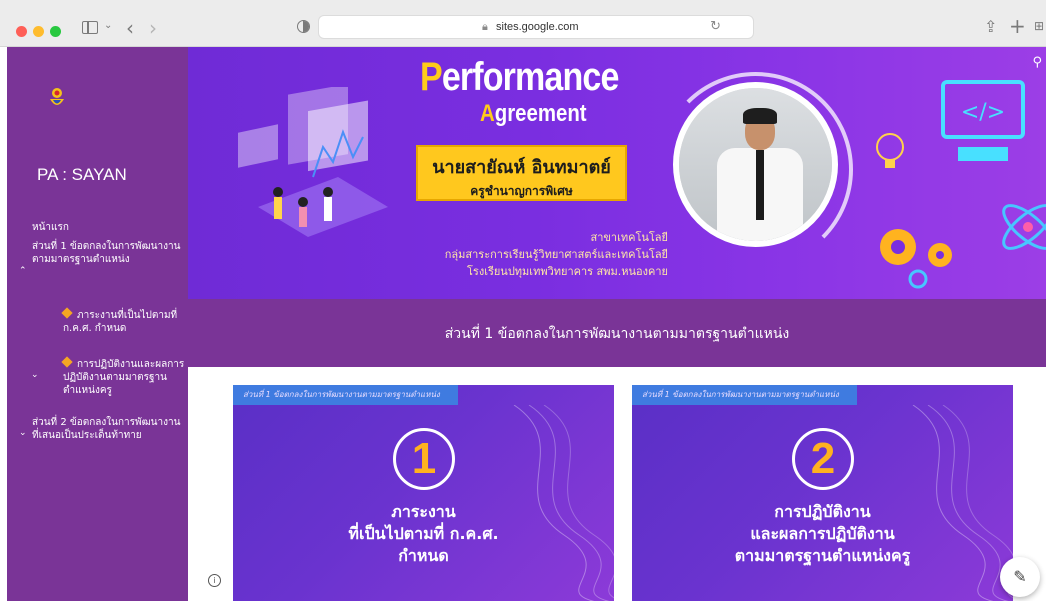 This screenshot has height=601, width=1046. I want to click on nav-item-home: หน้าแรก, so click(50, 227).